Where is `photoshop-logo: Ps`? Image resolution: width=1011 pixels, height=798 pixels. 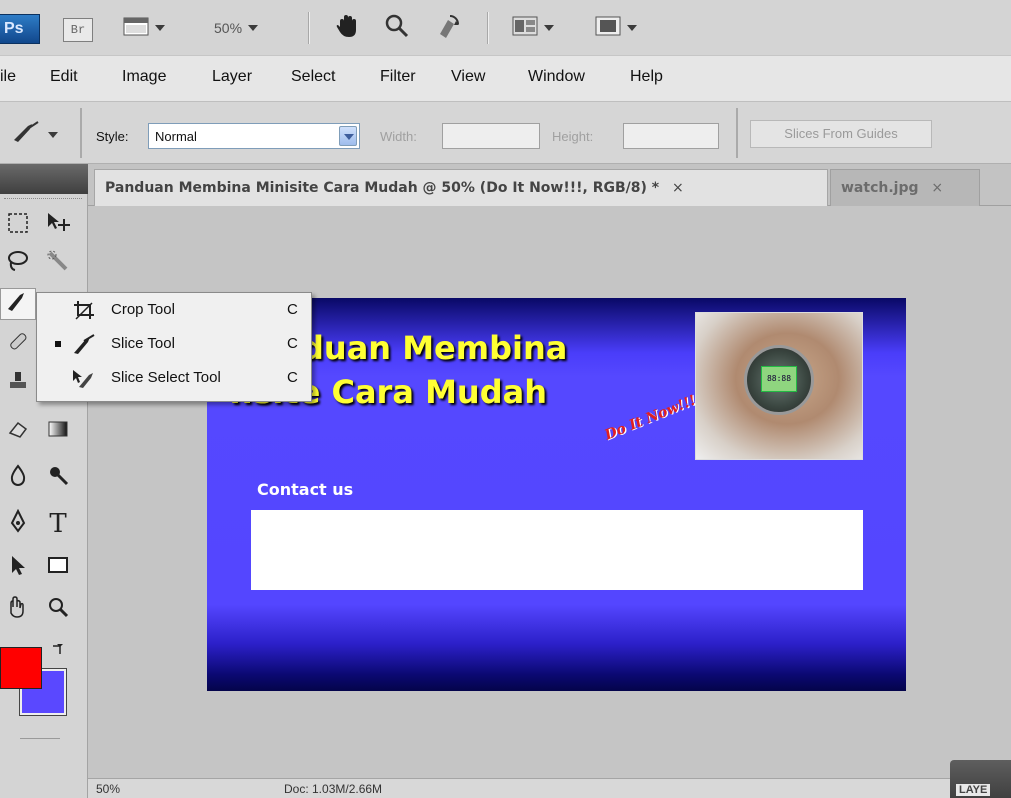
photoshop-logo: Ps is located at coordinates (20, 29).